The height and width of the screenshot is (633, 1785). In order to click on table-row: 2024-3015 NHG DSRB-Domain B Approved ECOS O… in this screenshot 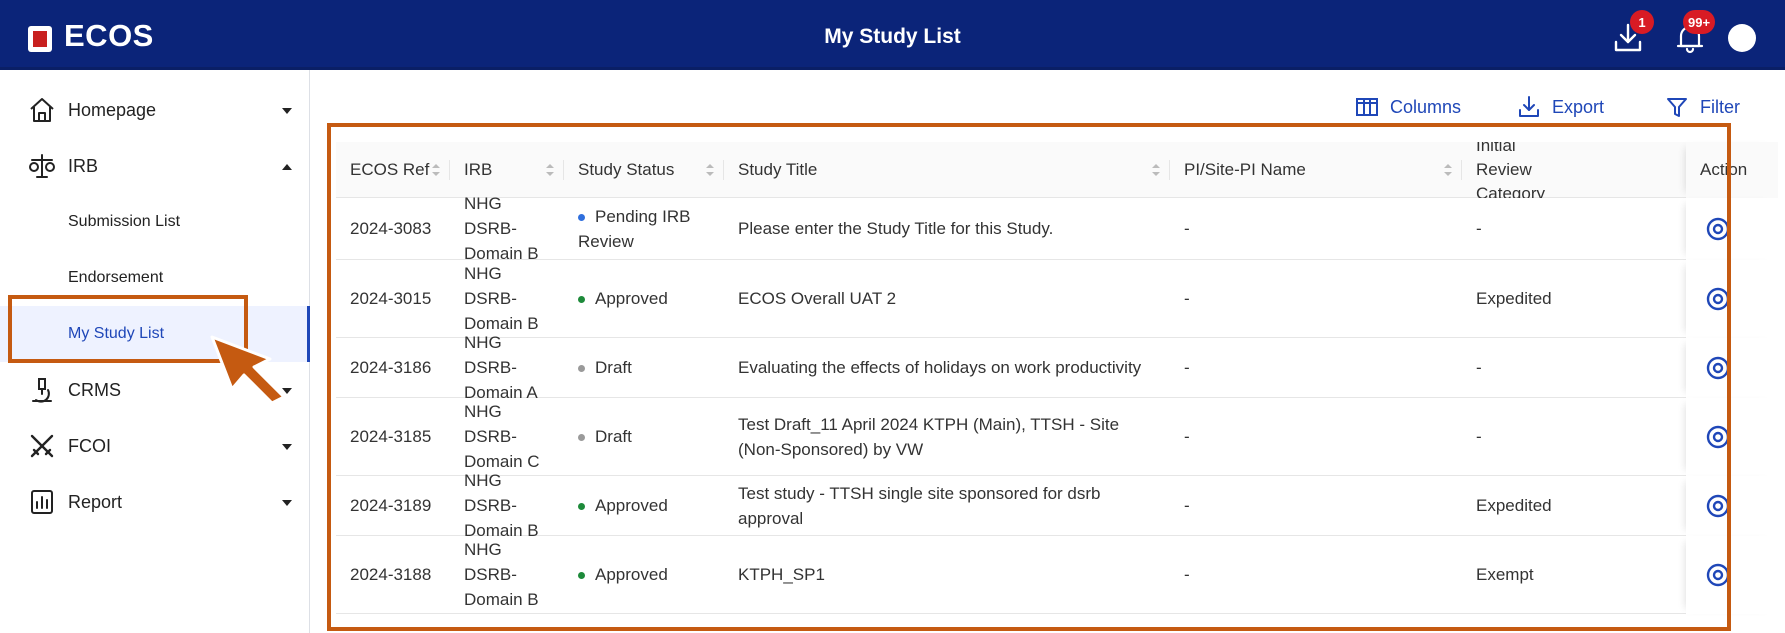, I will do `click(1057, 299)`.